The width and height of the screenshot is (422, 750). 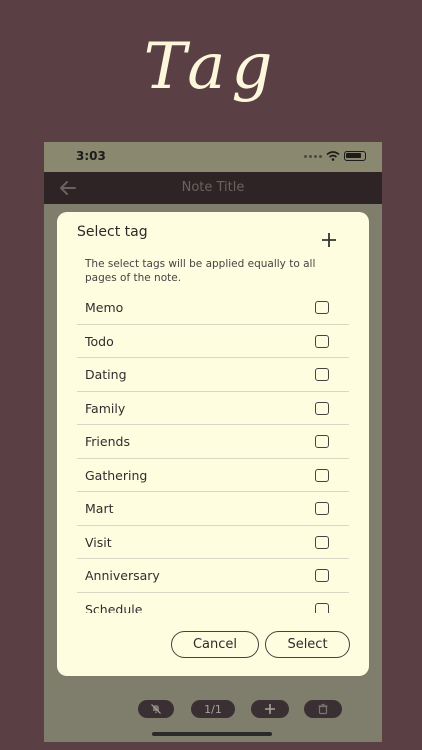 What do you see at coordinates (213, 576) in the screenshot?
I see `tag-row: Anniversary` at bounding box center [213, 576].